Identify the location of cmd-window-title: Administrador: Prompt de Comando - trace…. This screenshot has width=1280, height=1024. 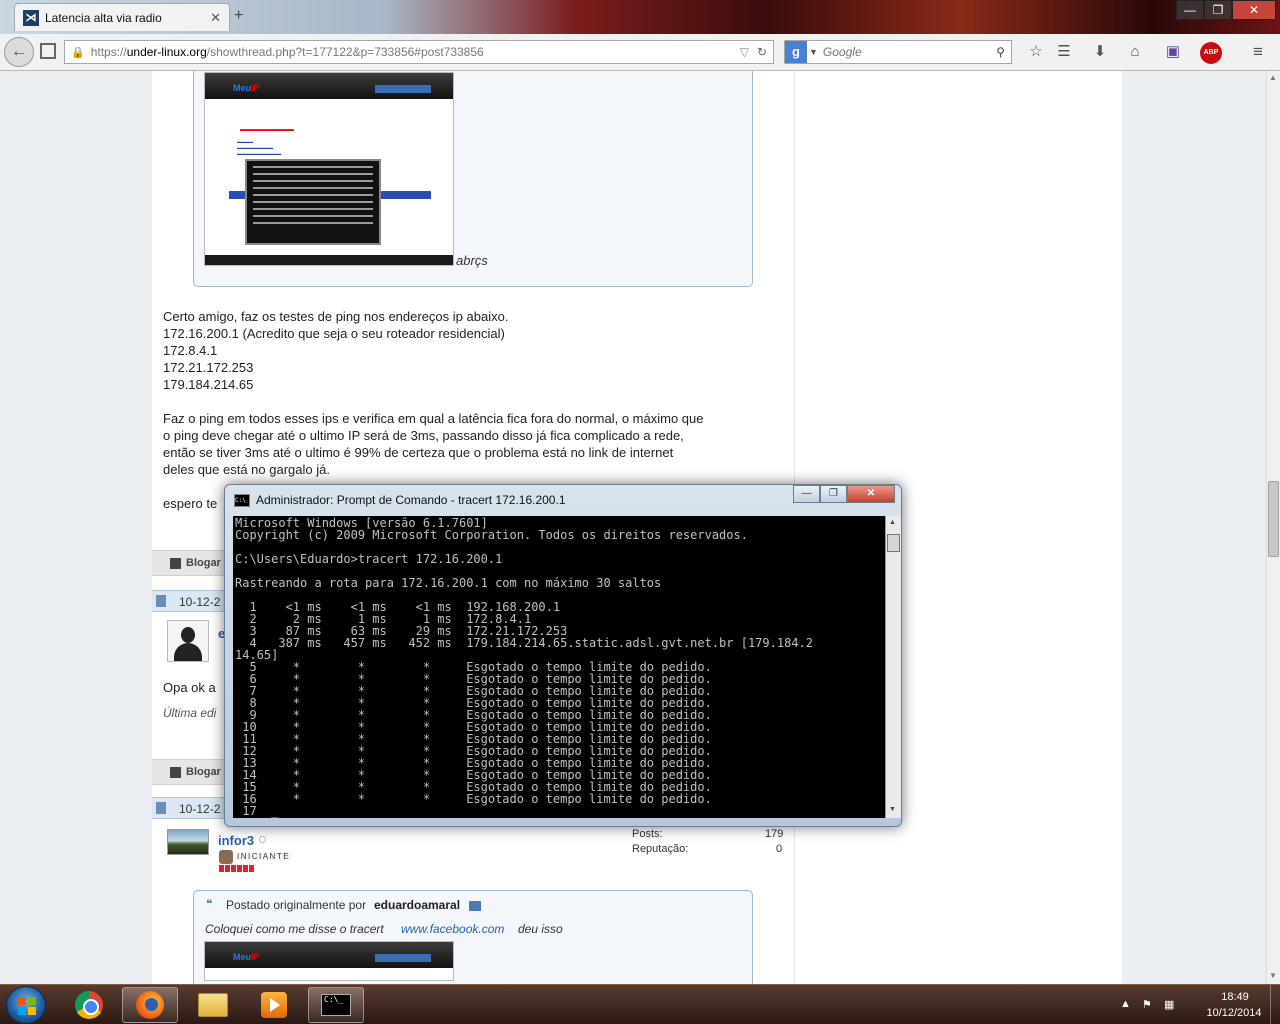
(411, 500).